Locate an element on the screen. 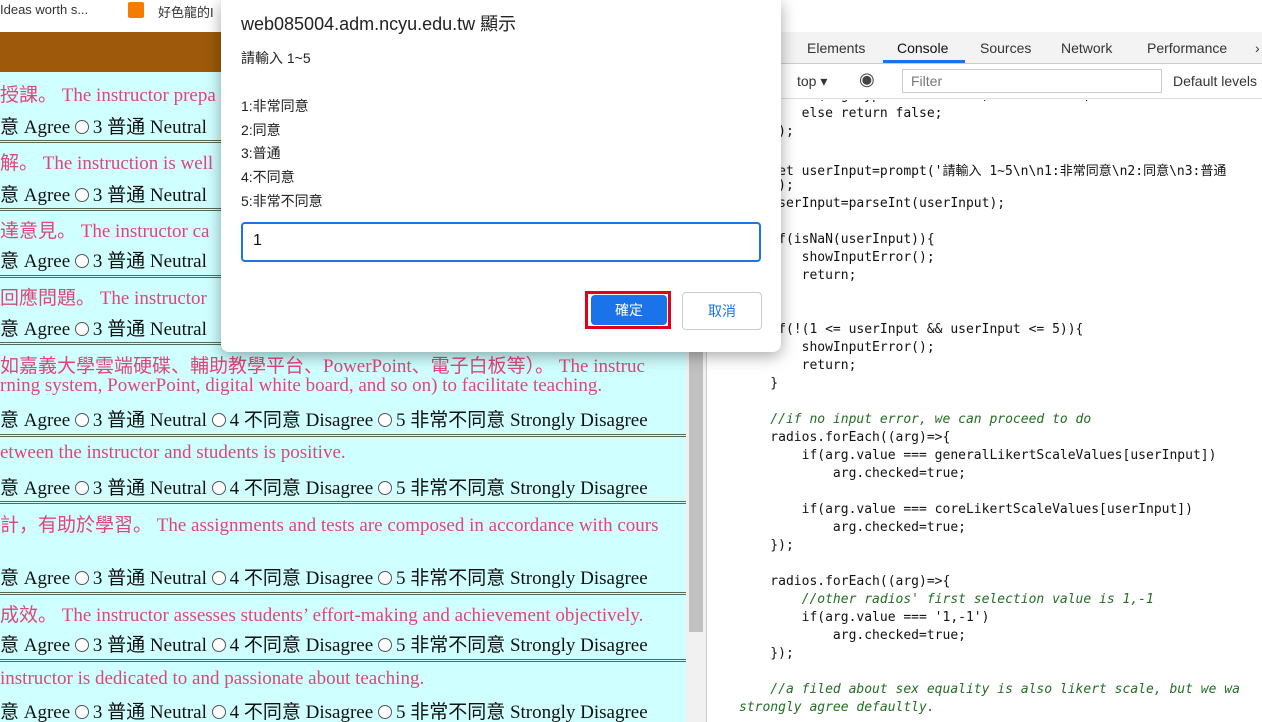 Image resolution: width=1262 pixels, height=722 pixels. question-2-options: 意 Agree 3 普通 Neutral is located at coordinates (103, 193).